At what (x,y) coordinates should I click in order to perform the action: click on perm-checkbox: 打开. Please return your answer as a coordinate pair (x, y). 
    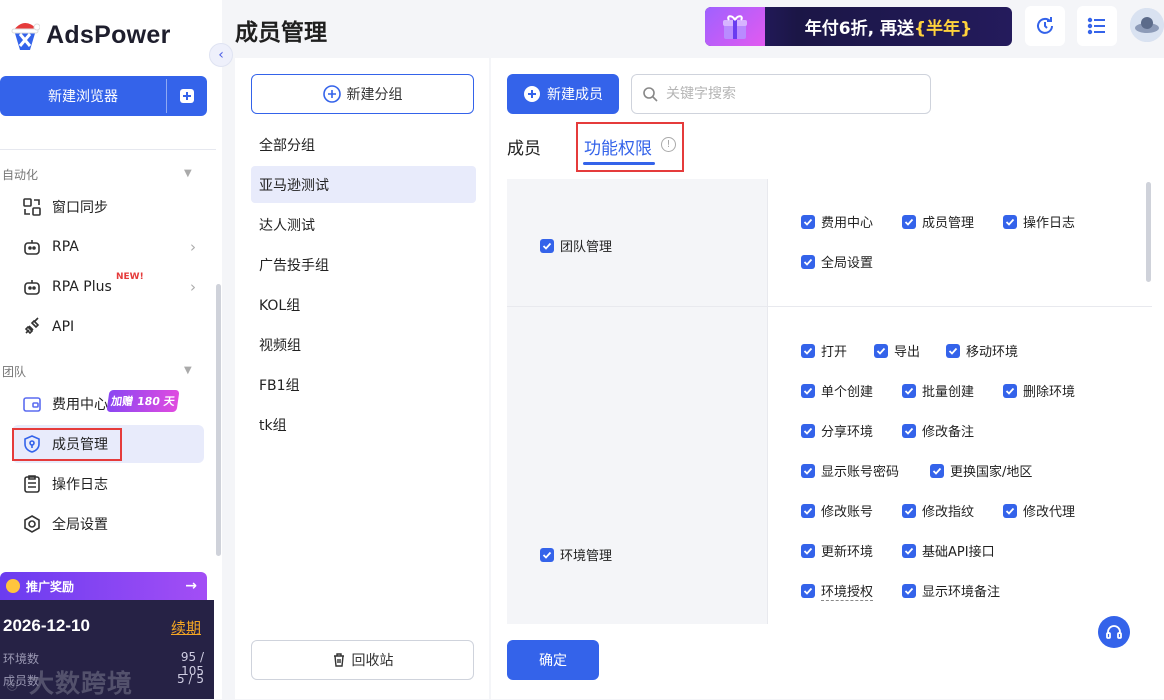
    Looking at the image, I should click on (824, 350).